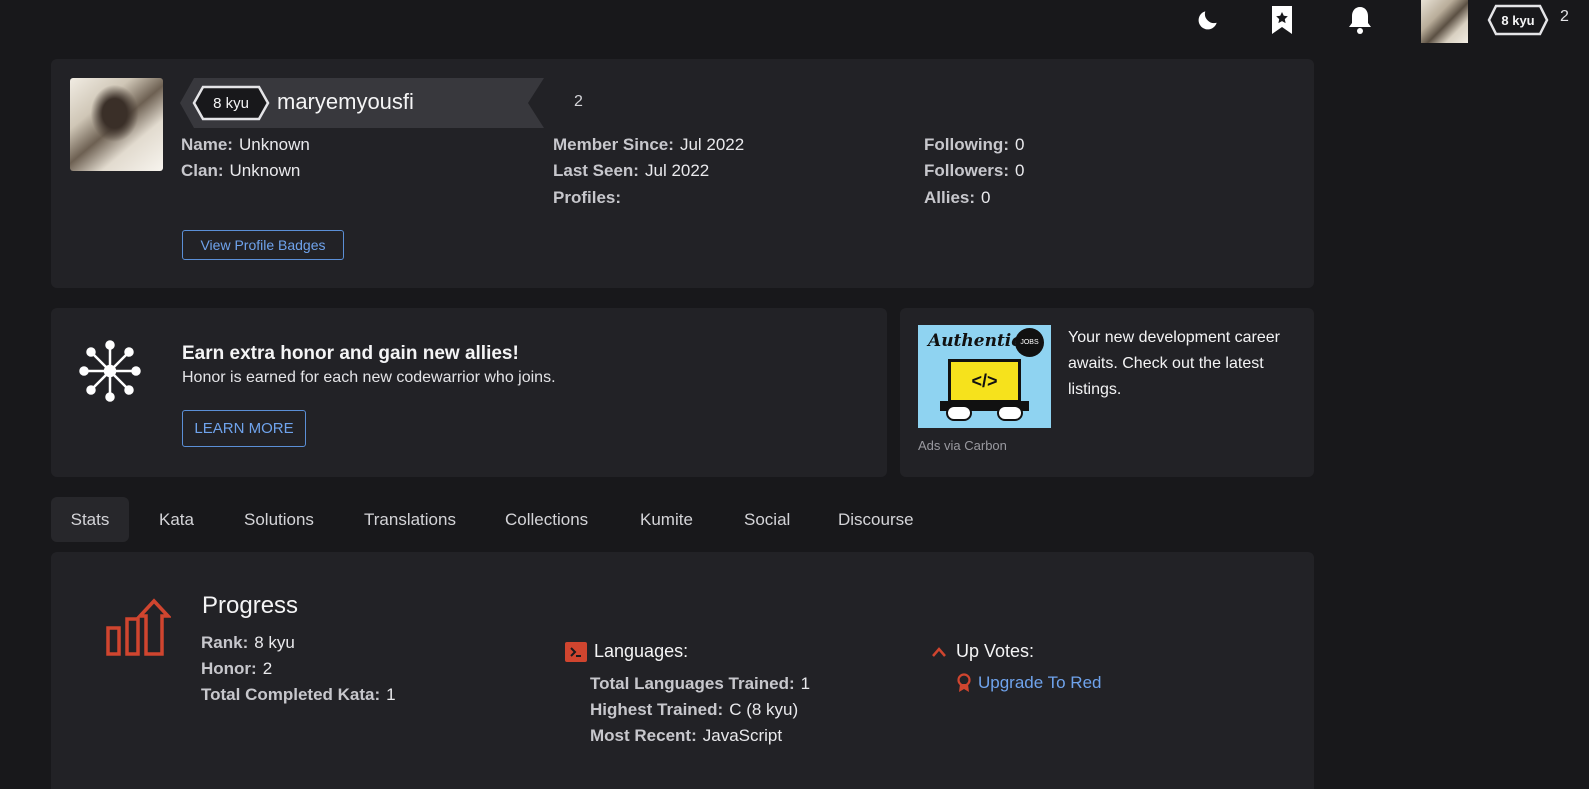 The width and height of the screenshot is (1589, 789). What do you see at coordinates (1010, 413) in the screenshot?
I see `ad-right-hand` at bounding box center [1010, 413].